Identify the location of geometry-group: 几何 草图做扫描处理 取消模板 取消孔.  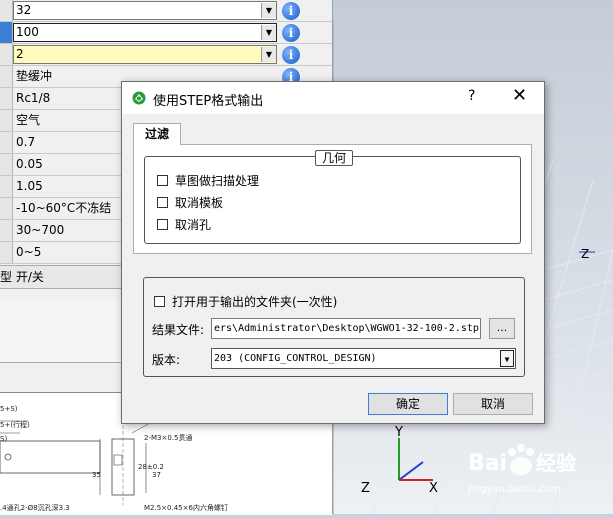
(332, 197).